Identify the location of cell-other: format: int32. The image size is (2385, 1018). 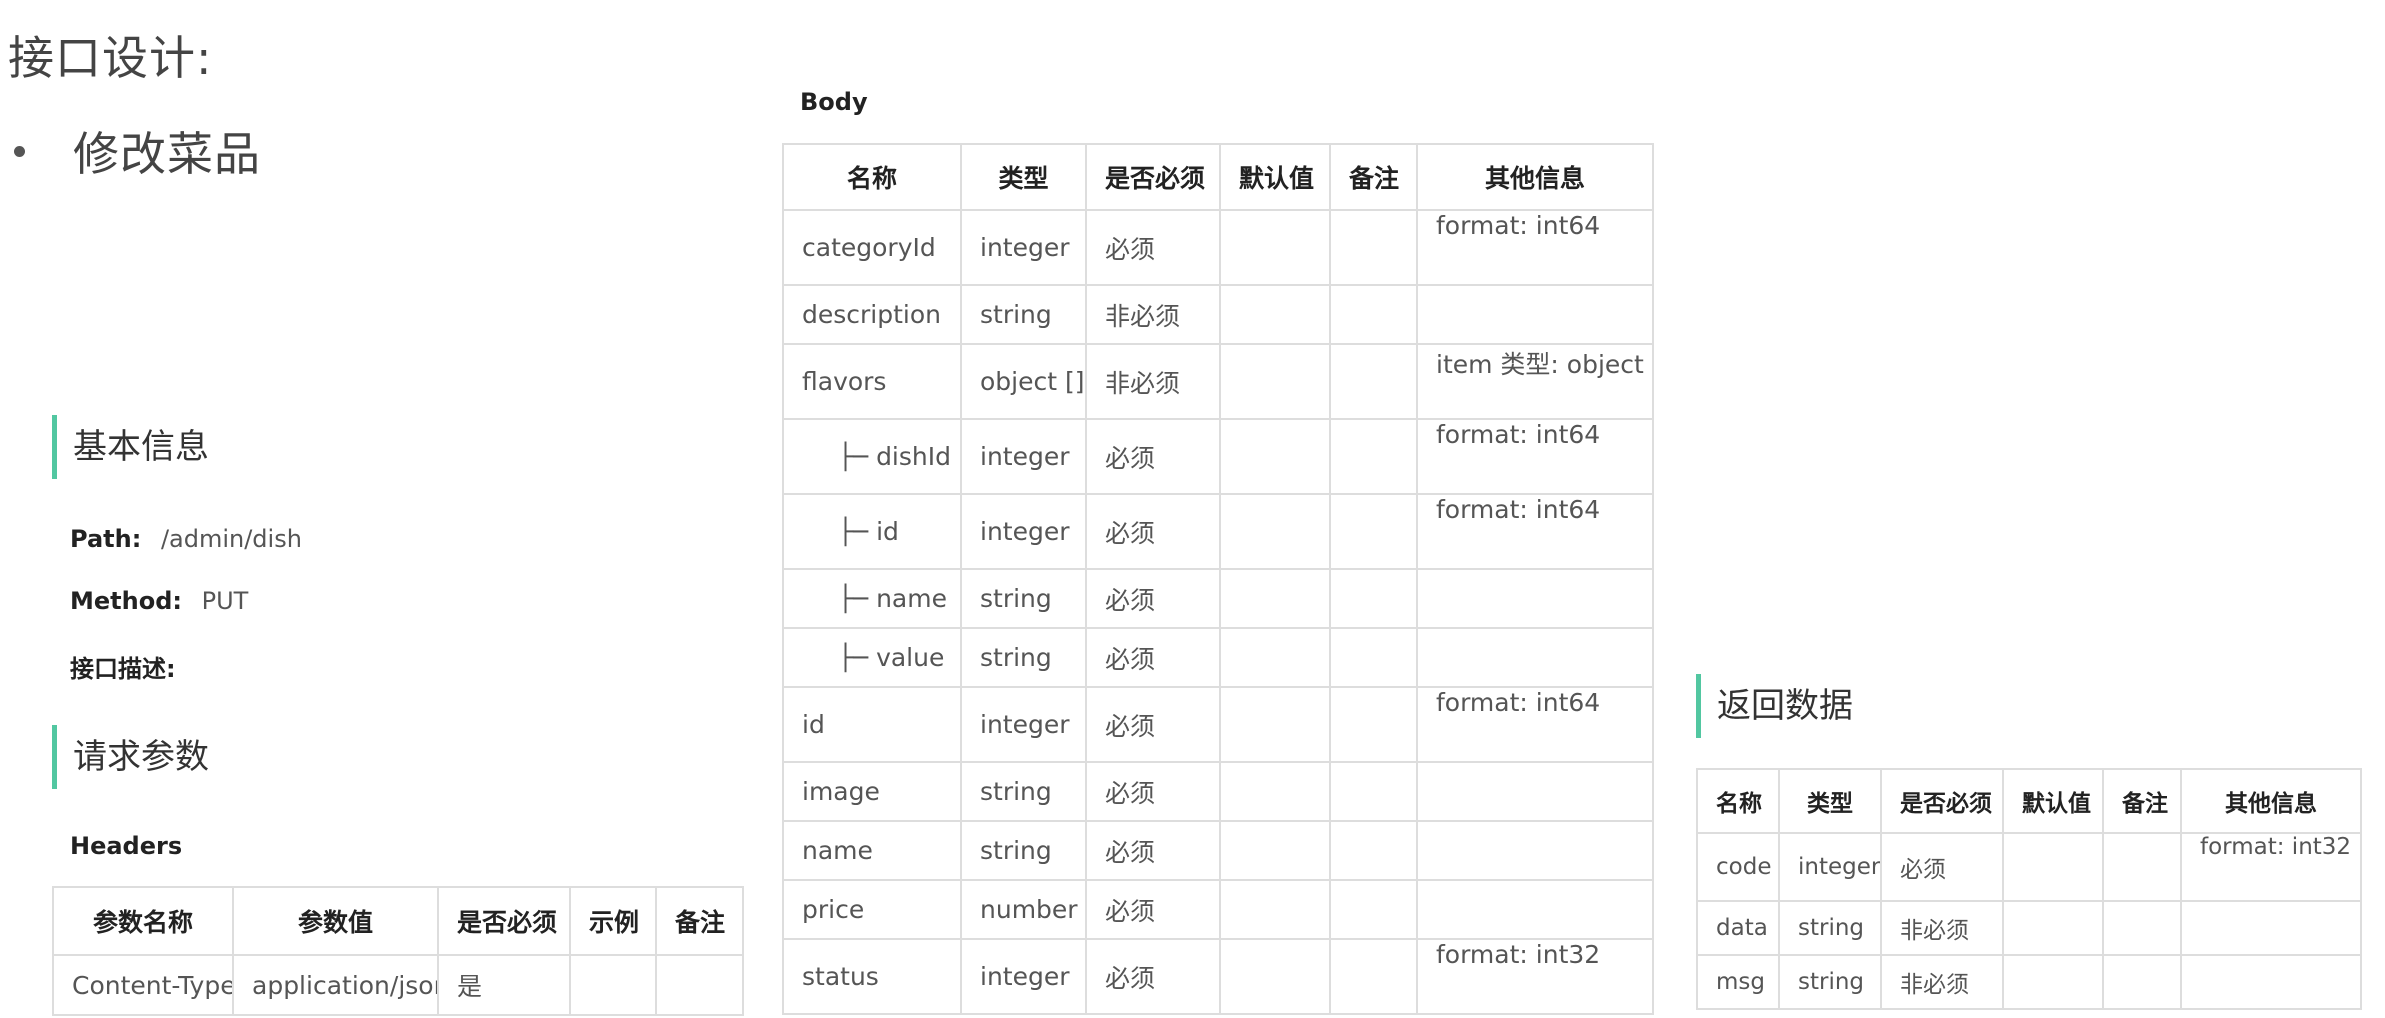
(1535, 976).